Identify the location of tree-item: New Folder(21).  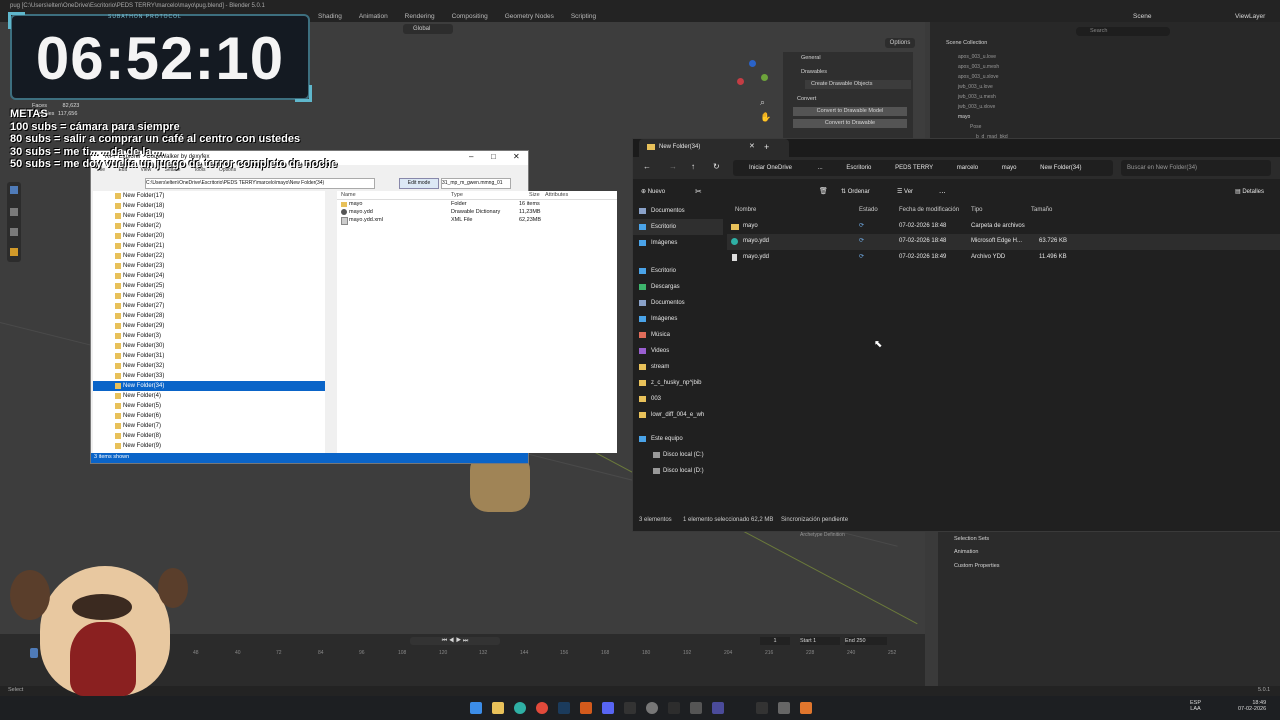
(209, 246).